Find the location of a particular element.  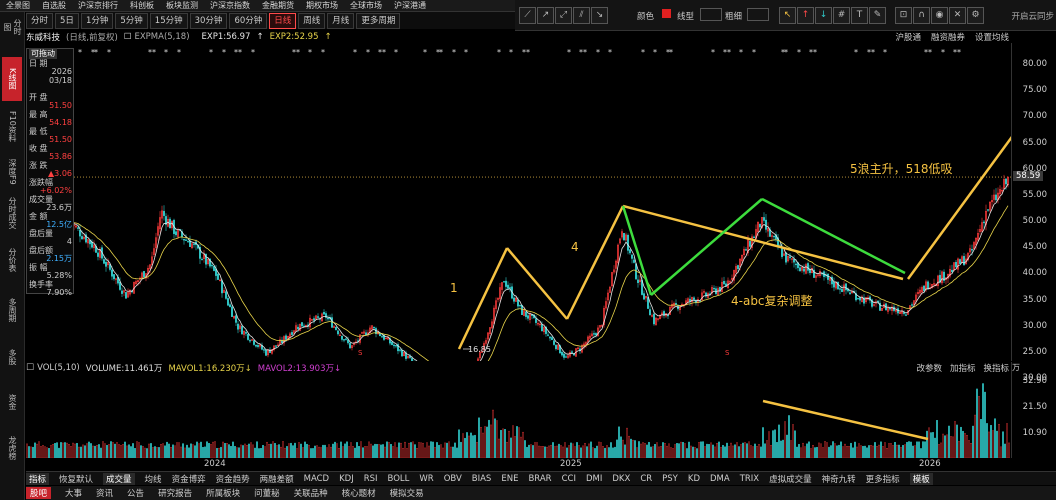

indicator-tab: DKX is located at coordinates (621, 479).